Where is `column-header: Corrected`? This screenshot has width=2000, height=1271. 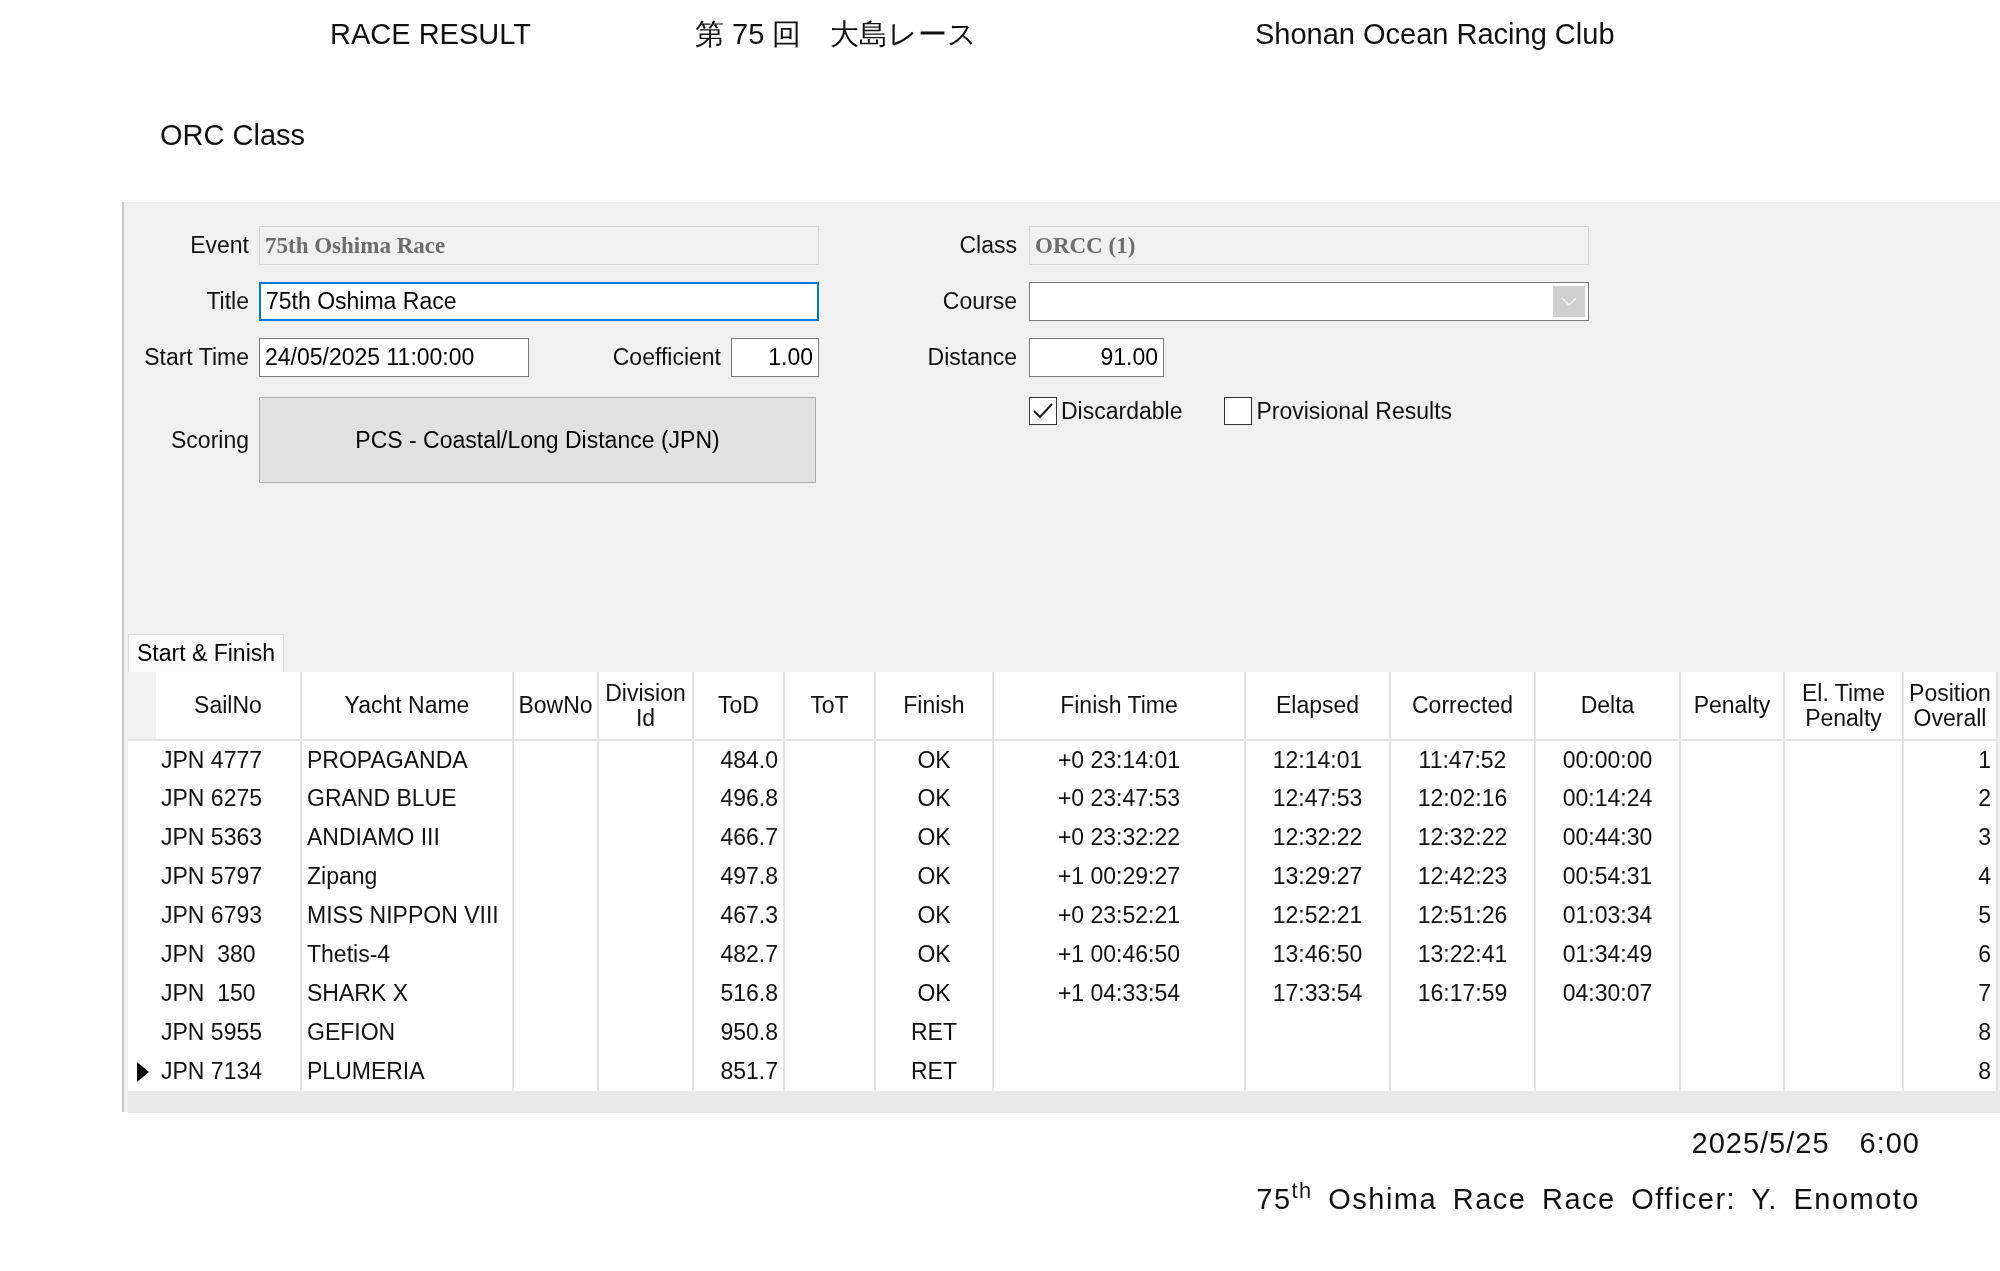 column-header: Corrected is located at coordinates (1462, 706).